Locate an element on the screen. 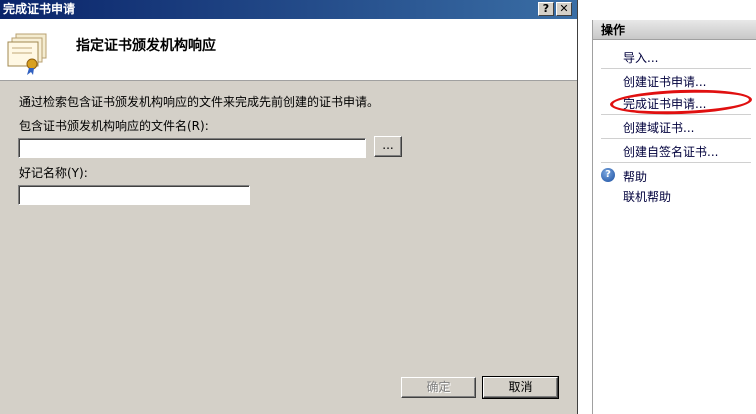 The image size is (756, 414). certificate-icon is located at coordinates (27, 54).